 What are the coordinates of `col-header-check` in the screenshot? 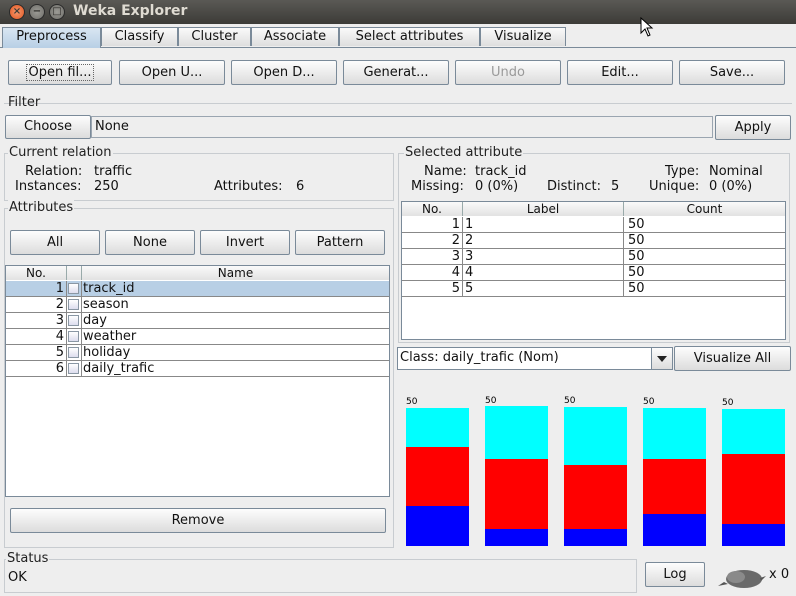 It's located at (74, 273).